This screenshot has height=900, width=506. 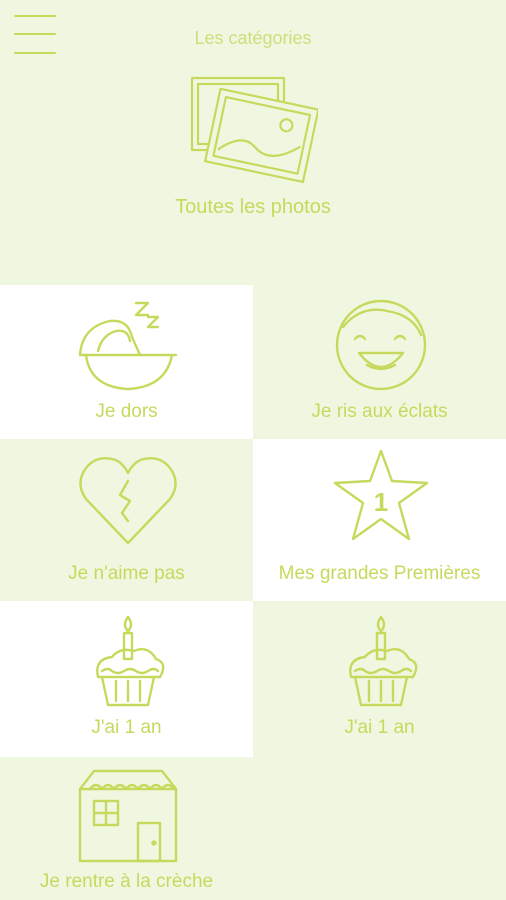 I want to click on all-photos-label: Toutes les photos, so click(x=253, y=207).